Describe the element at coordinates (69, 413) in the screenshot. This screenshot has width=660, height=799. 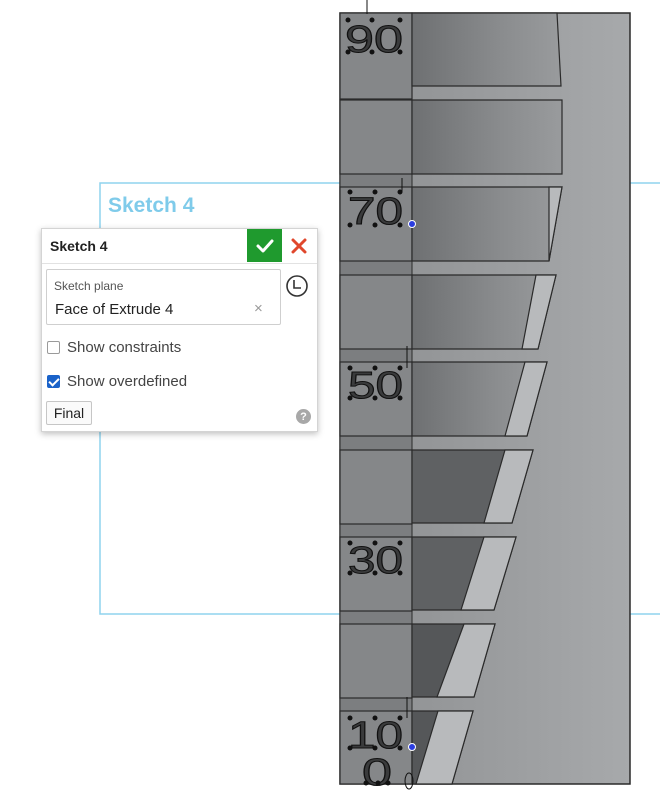
I see `final-button: Final` at that location.